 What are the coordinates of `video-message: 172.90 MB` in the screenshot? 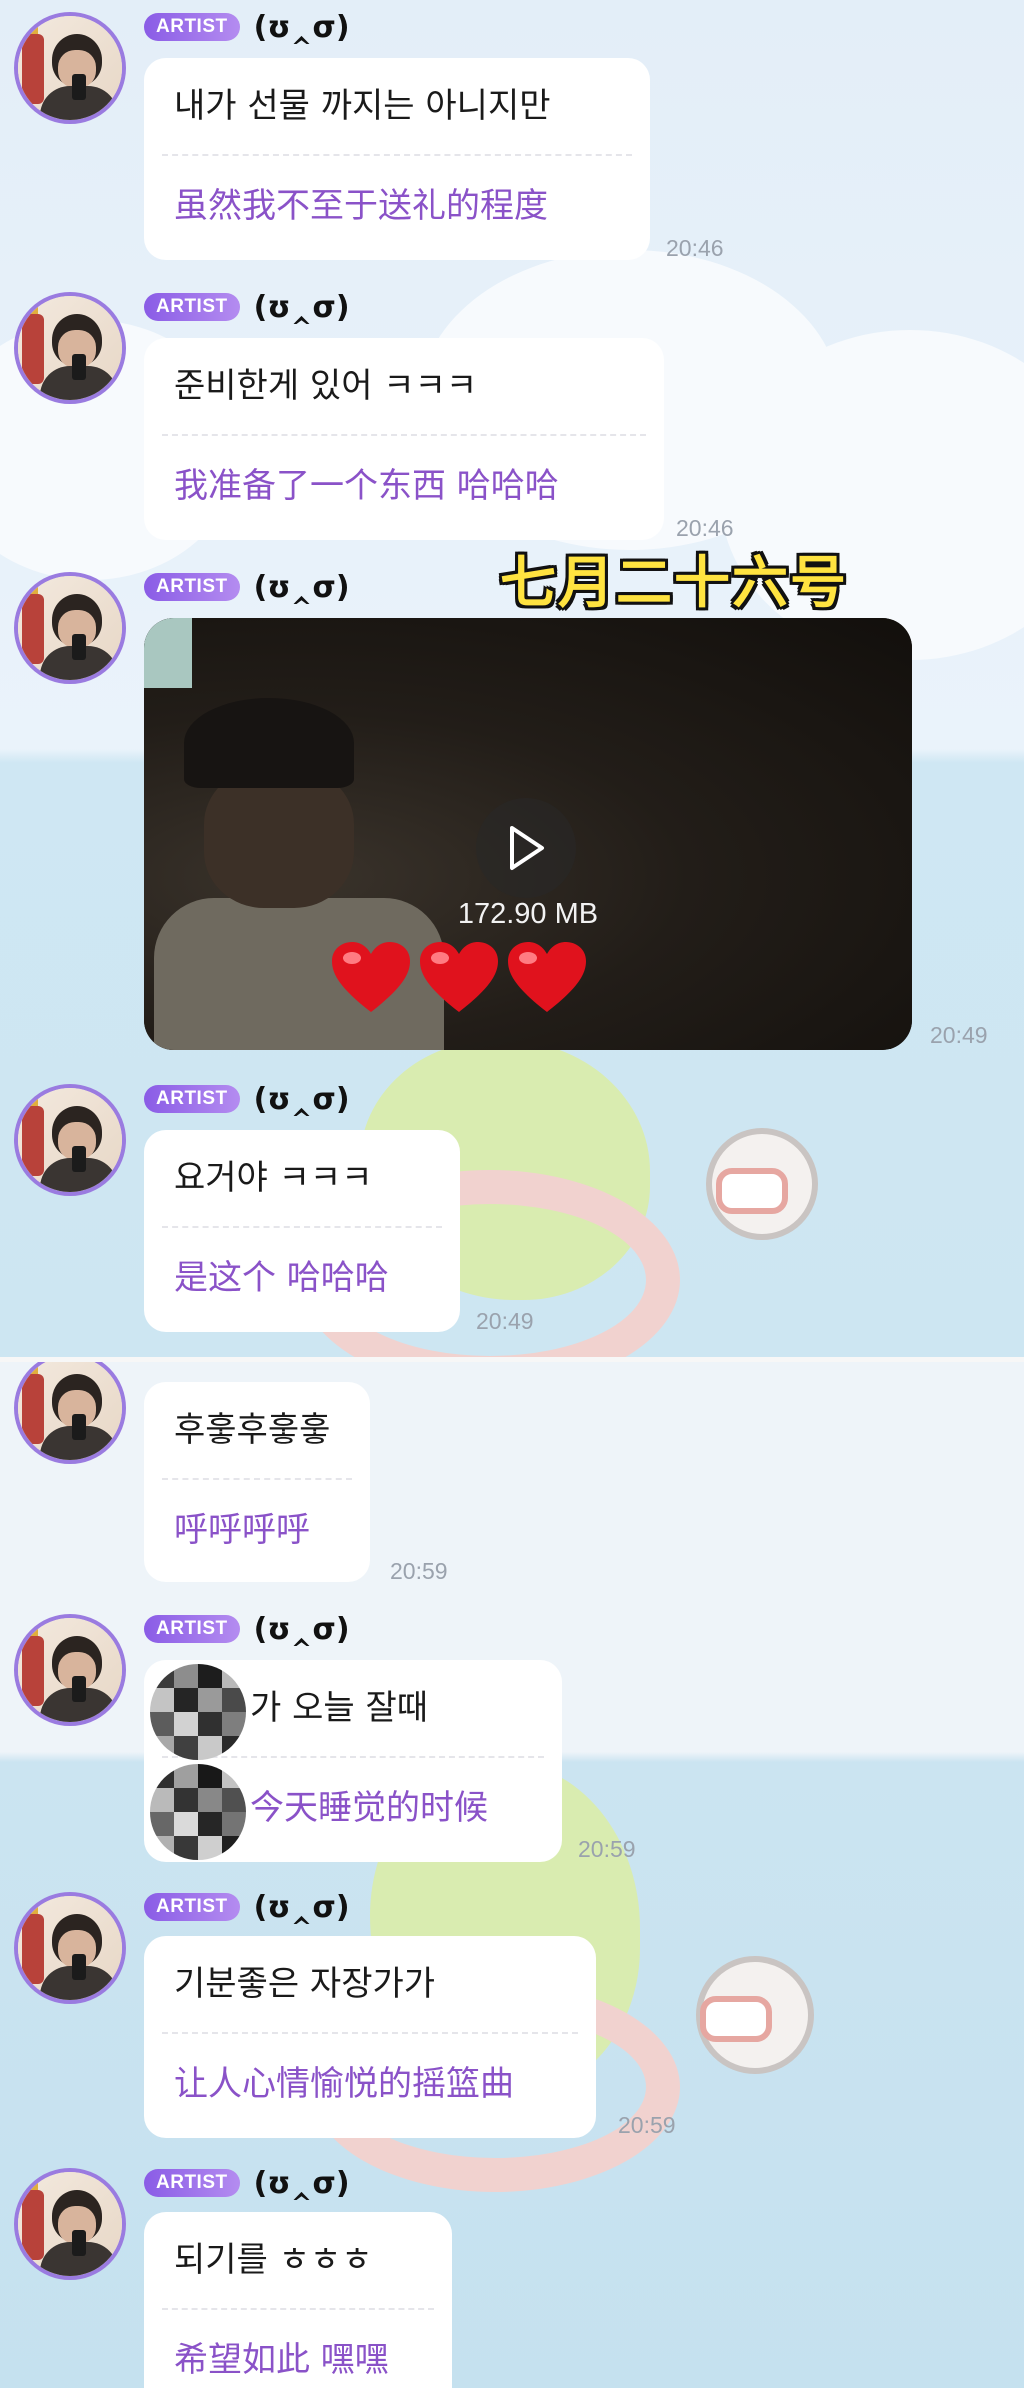 It's located at (528, 834).